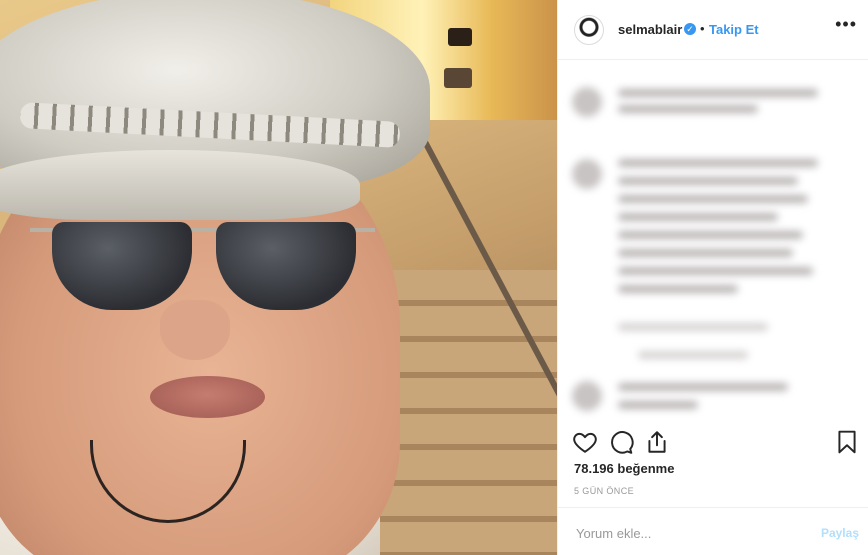  What do you see at coordinates (846, 24) in the screenshot?
I see `more-options-icon: •••` at bounding box center [846, 24].